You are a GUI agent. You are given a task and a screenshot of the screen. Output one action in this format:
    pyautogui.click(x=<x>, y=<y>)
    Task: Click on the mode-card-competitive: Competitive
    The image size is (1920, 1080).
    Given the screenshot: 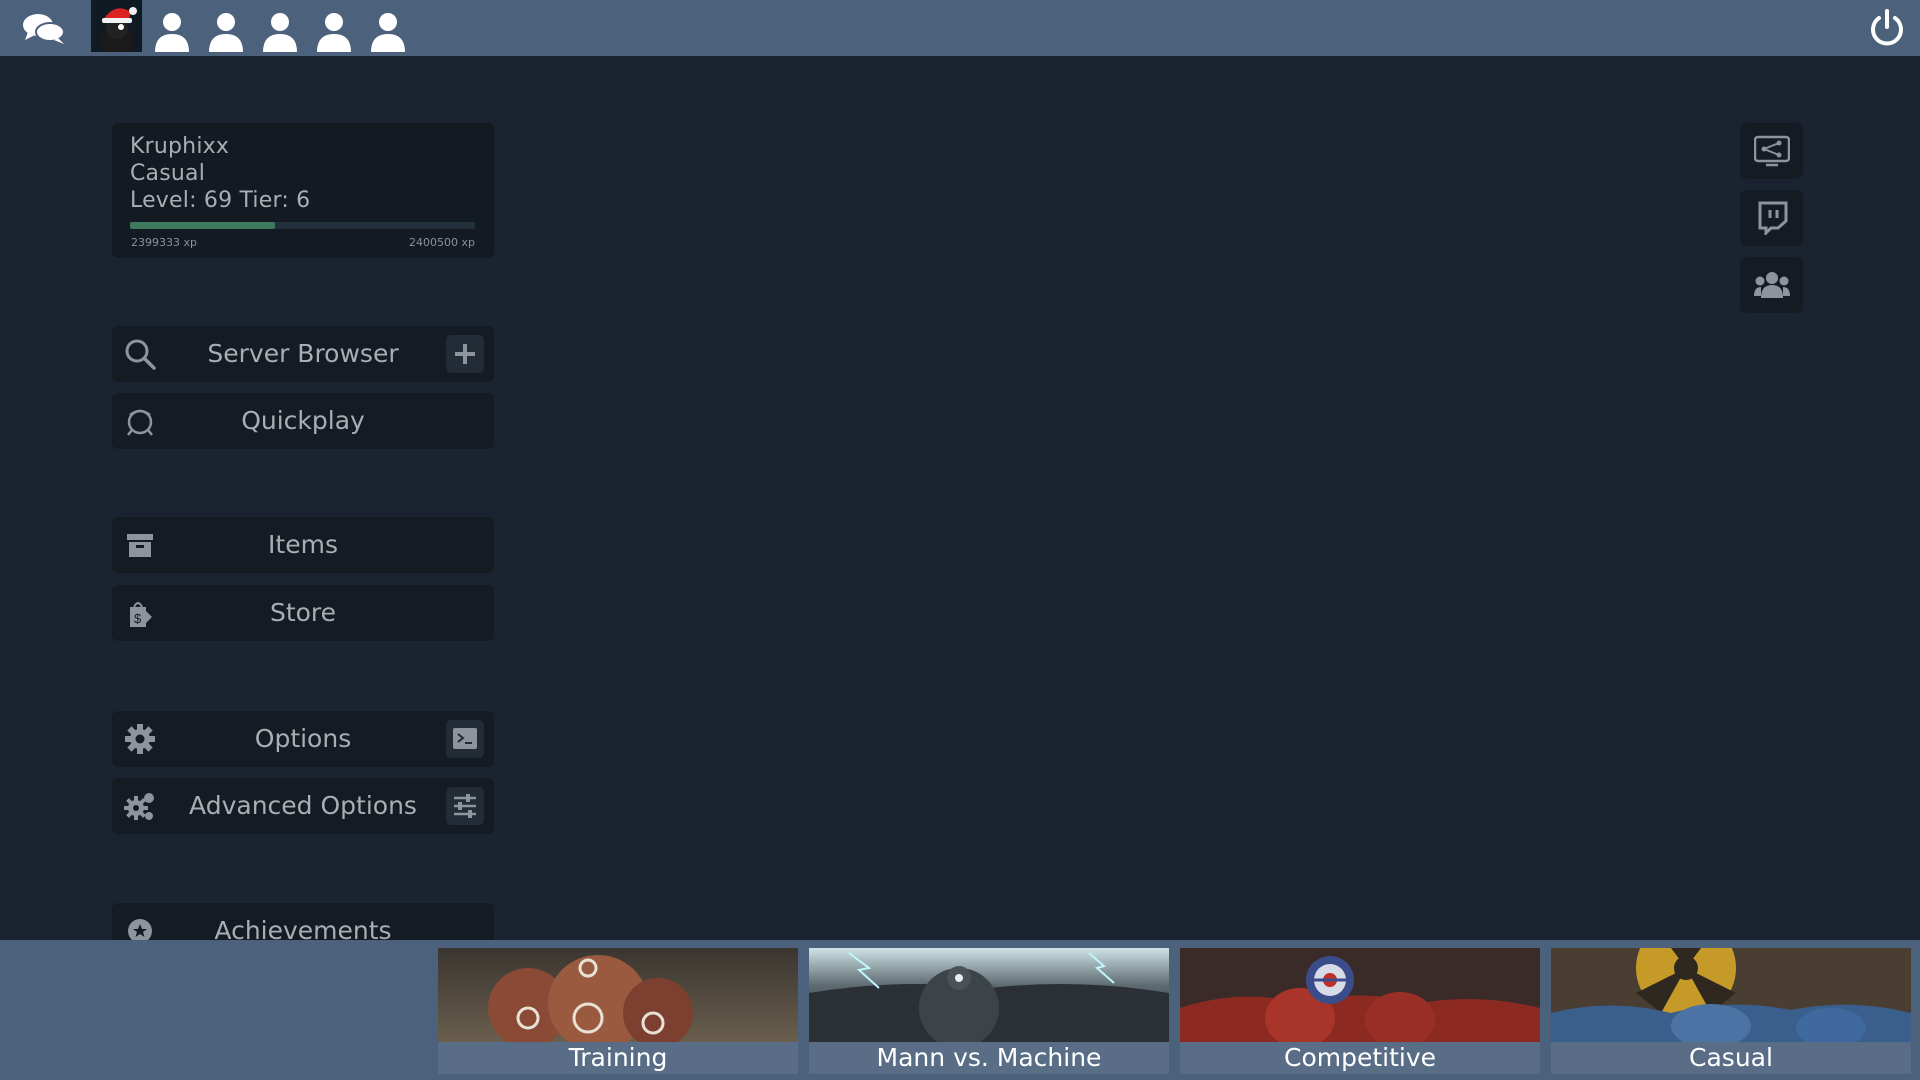 What is the action you would take?
    pyautogui.click(x=1360, y=1011)
    